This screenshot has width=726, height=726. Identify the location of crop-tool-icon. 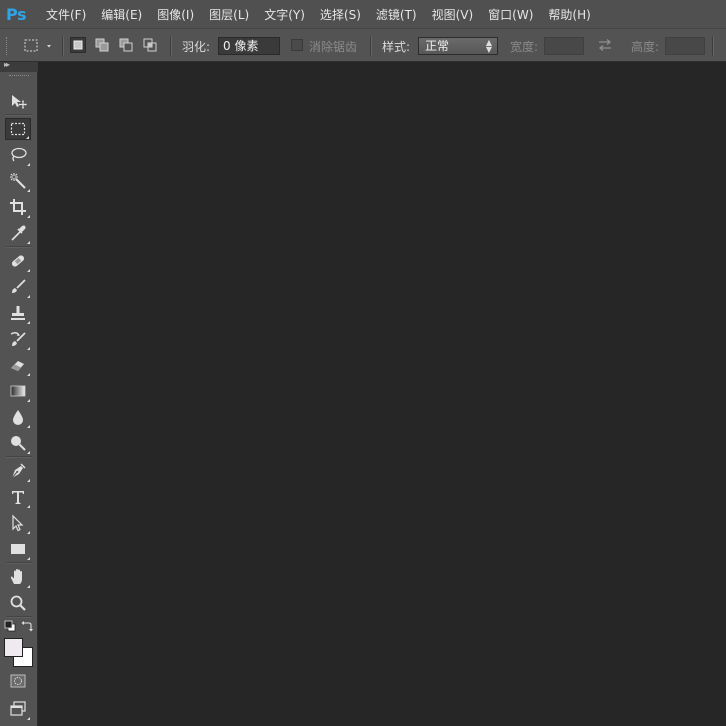
(18, 207).